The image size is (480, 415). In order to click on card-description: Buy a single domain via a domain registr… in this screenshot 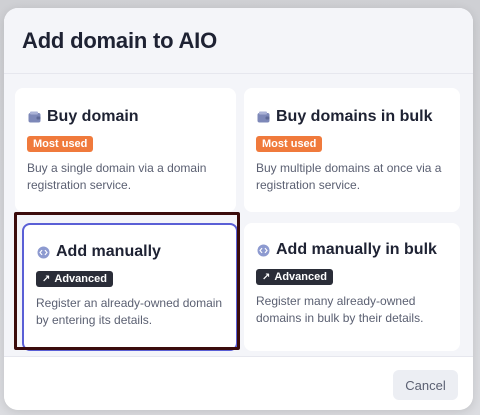, I will do `click(117, 176)`.